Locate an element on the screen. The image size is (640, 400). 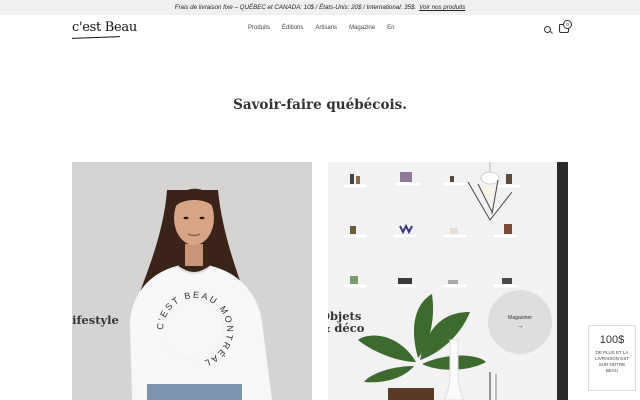
sweatshirt-text: C'EST BEAU MONTRÉAL is located at coordinates (194, 329).